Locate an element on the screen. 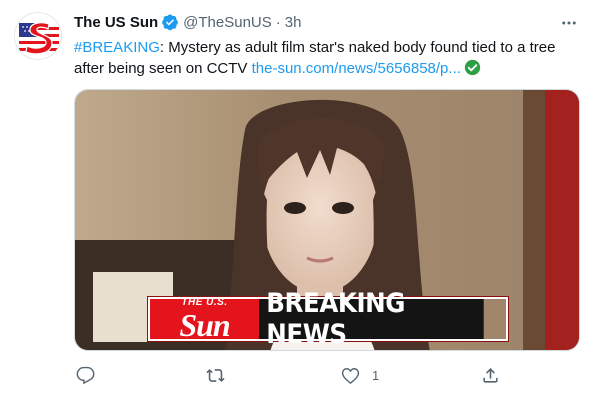 Image resolution: width=594 pixels, height=396 pixels. banner-breaking-news-text: BREAKING NEWS is located at coordinates (371, 319).